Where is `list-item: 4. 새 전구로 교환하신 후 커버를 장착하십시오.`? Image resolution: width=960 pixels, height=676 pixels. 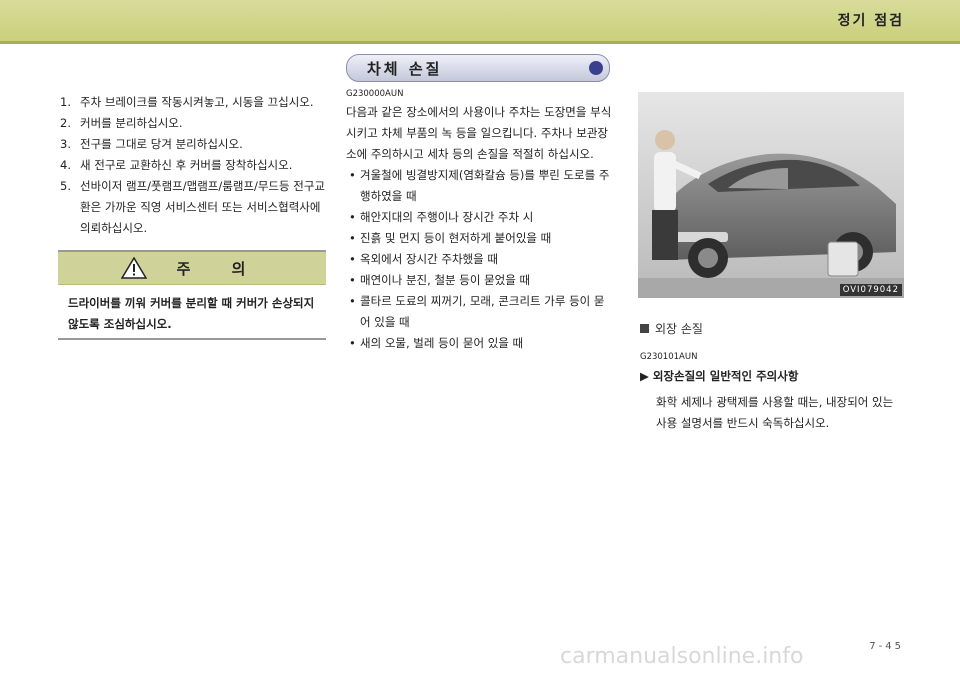 list-item: 4. 새 전구로 교환하신 후 커버를 장착하십시오. is located at coordinates (194, 165).